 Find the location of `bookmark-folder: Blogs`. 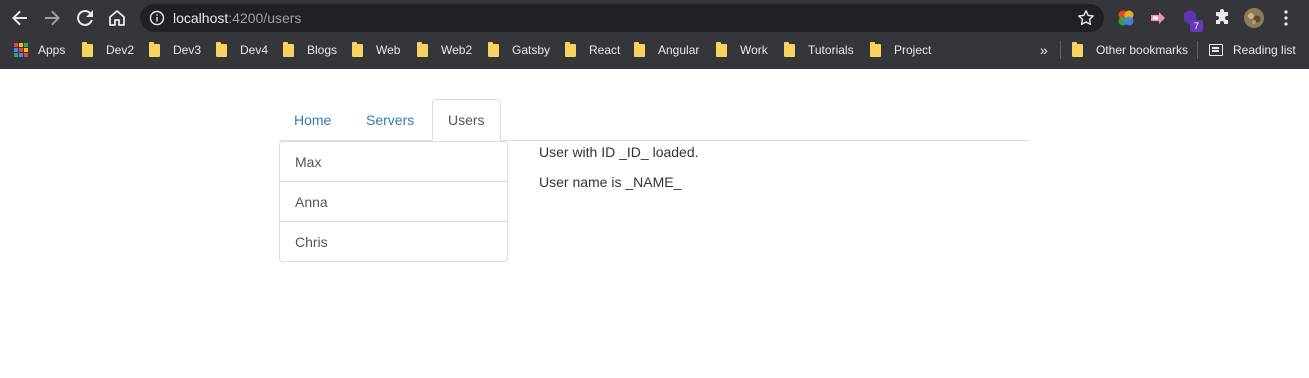

bookmark-folder: Blogs is located at coordinates (310, 49).